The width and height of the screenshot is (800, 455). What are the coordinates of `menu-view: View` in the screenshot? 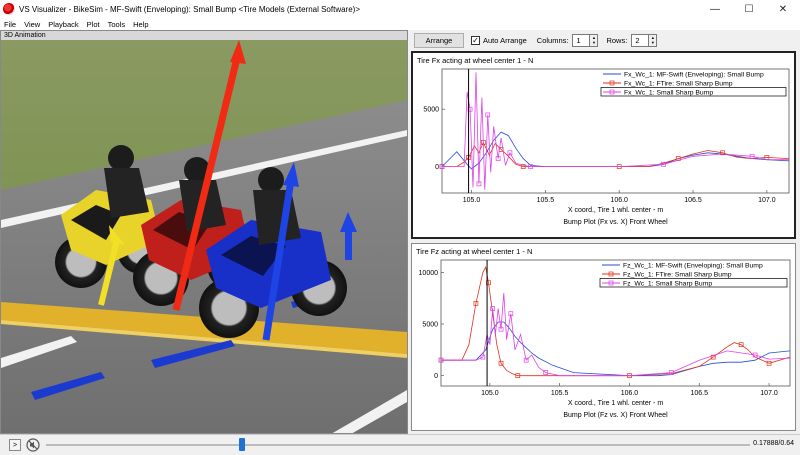 It's located at (32, 24).